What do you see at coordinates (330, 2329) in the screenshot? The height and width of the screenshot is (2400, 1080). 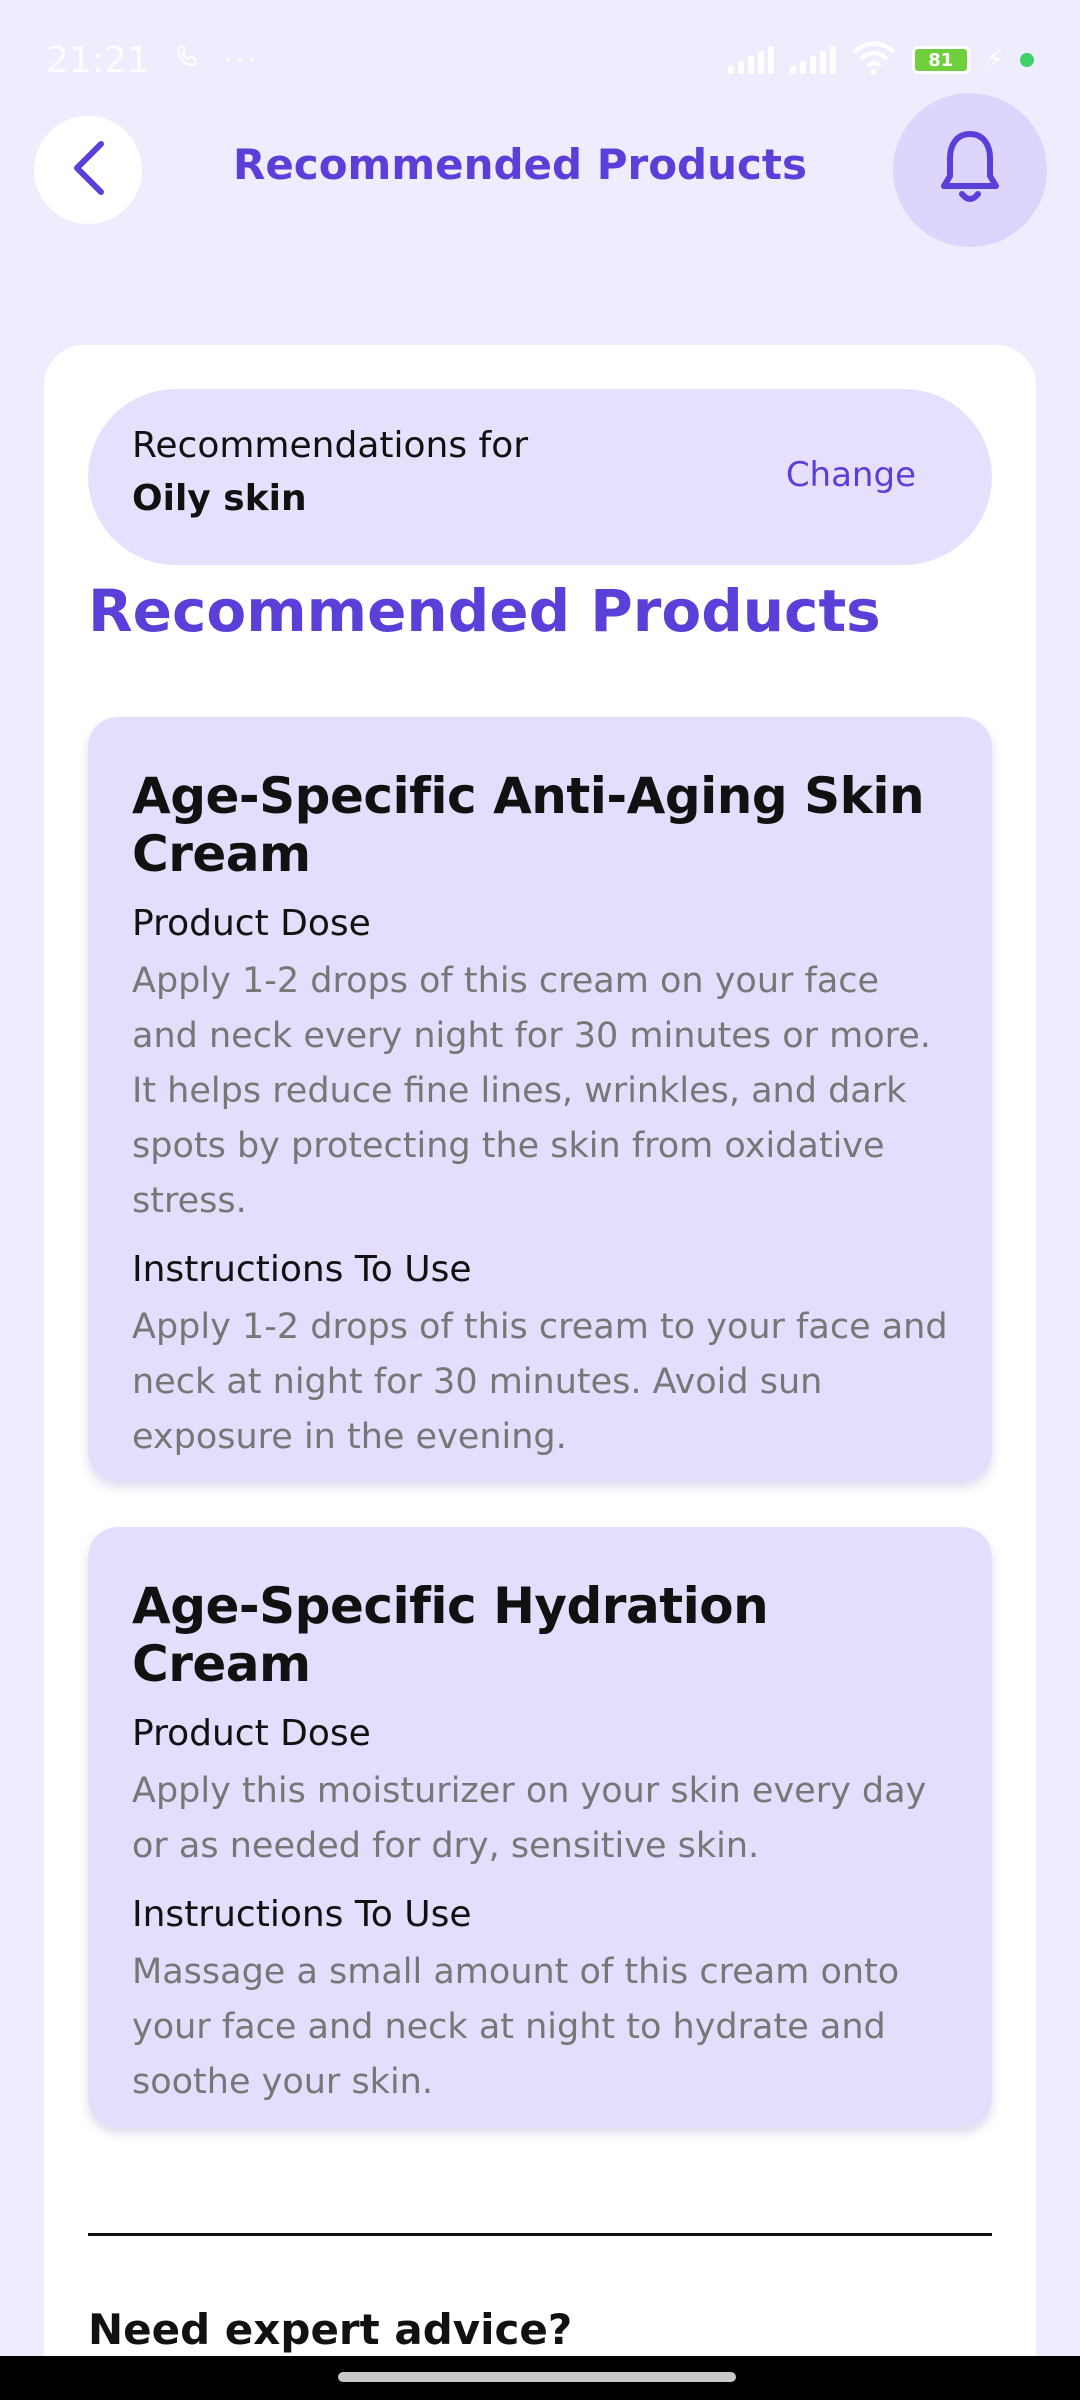 I see `expert-advice-heading: Need expert advice?` at bounding box center [330, 2329].